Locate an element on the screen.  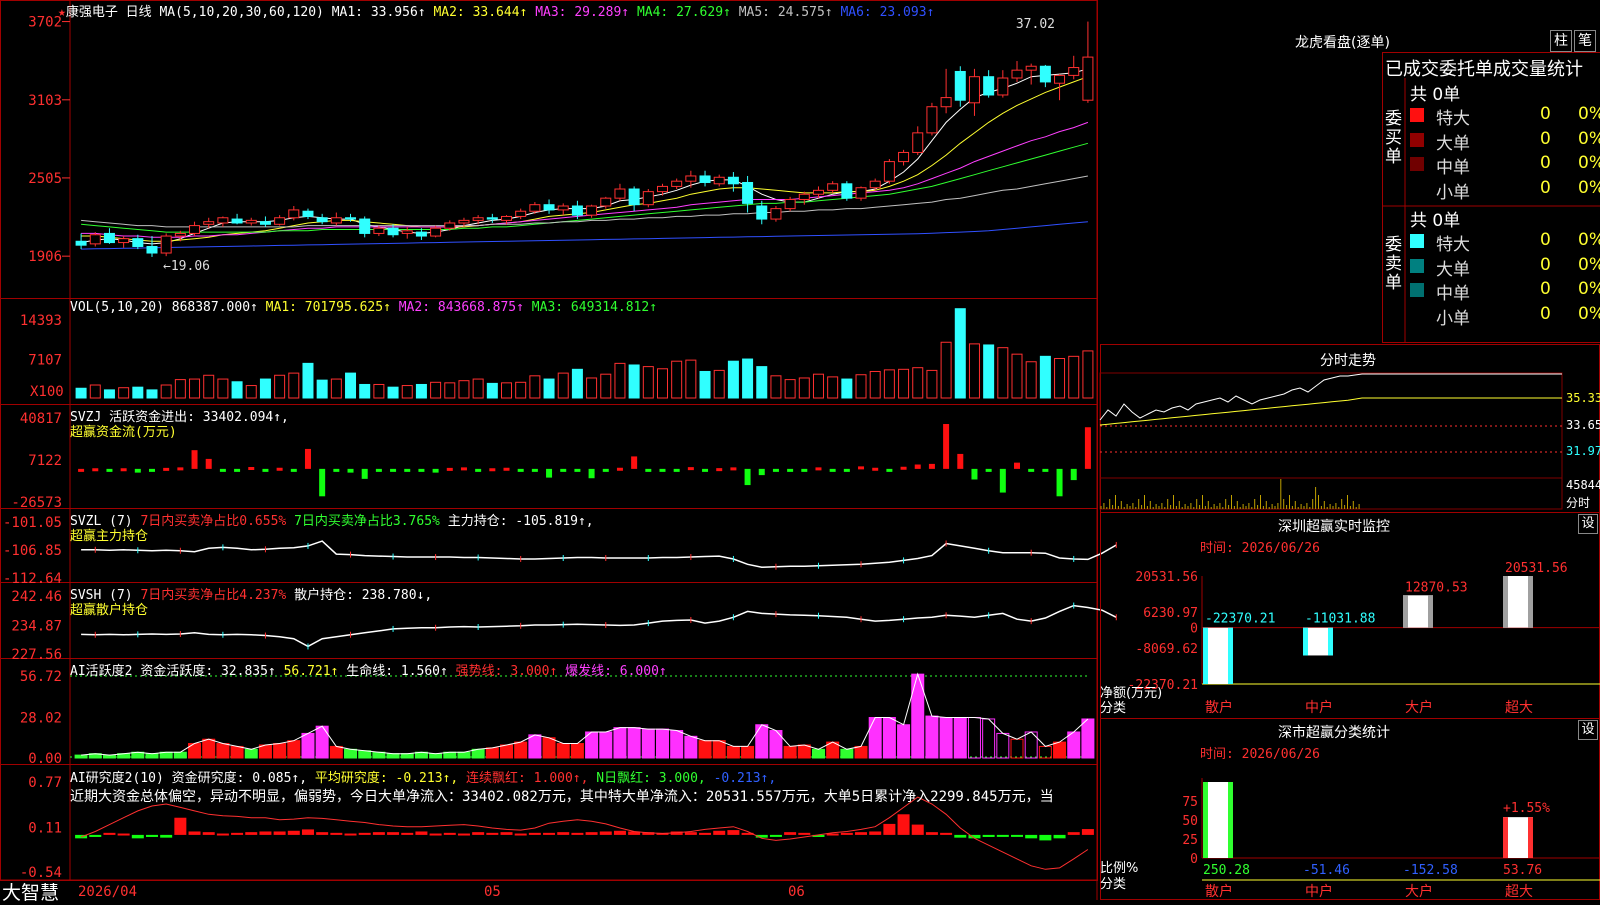
fenshi-price-line is located at coordinates (1331, 397).